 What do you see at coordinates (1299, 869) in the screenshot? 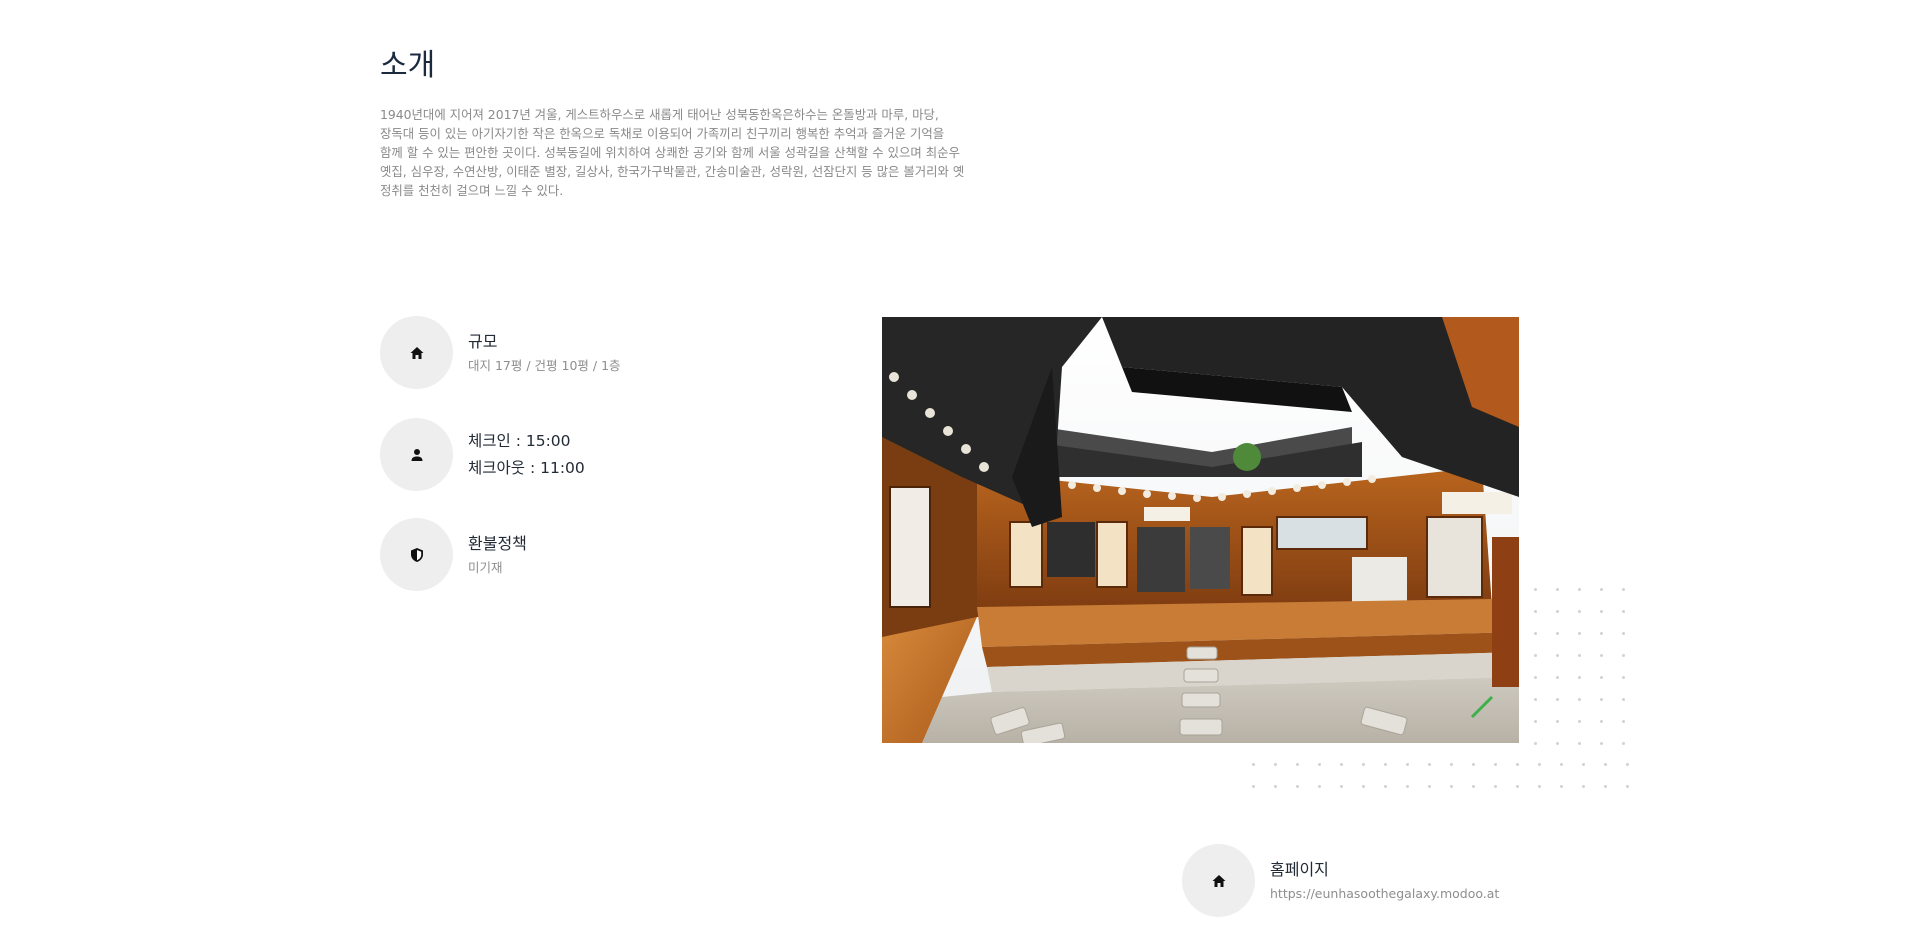
I see `feature-homepage-label: 홈페이지` at bounding box center [1299, 869].